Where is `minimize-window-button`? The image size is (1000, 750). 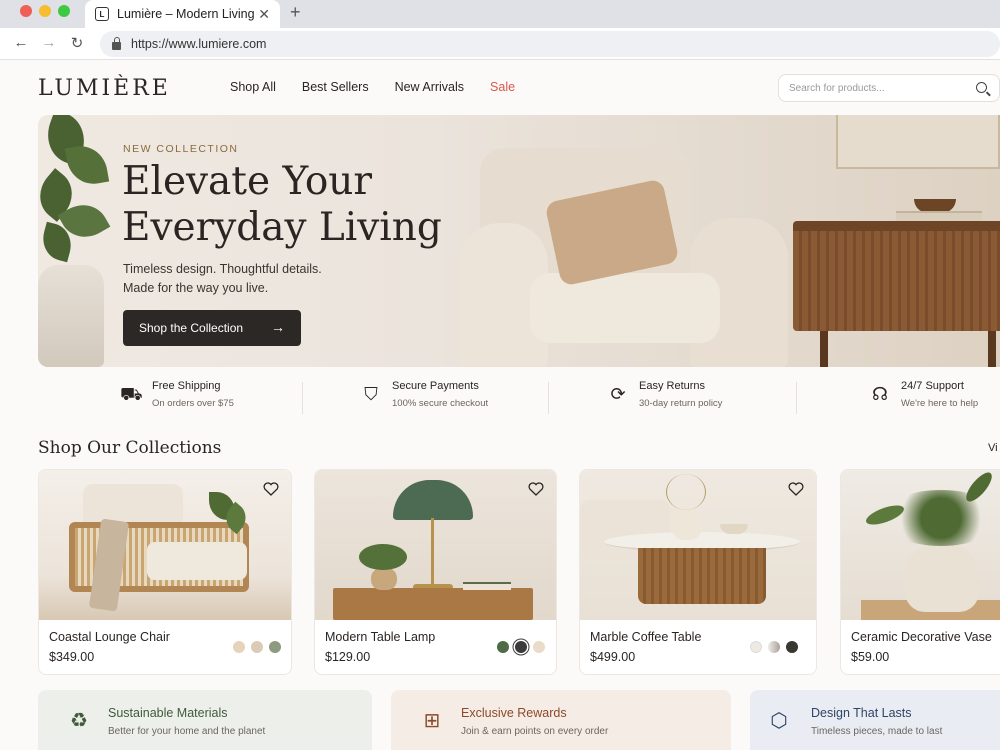
minimize-window-button is located at coordinates (45, 11).